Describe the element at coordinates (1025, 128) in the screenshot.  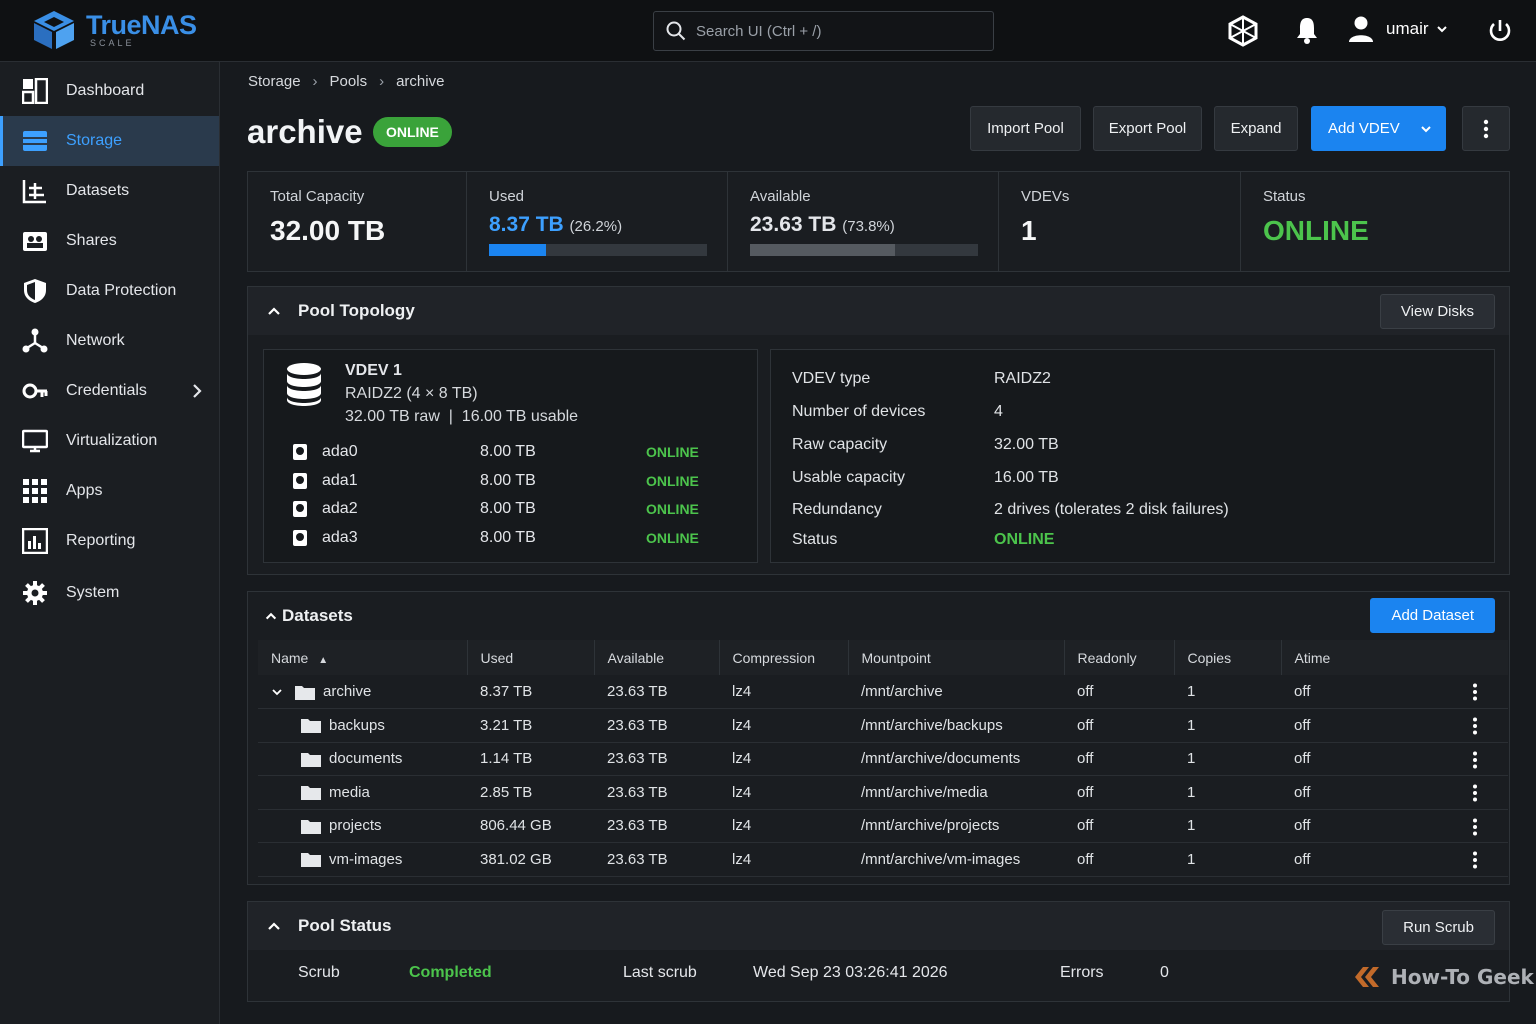
I see `import-pool-button: Import Pool` at that location.